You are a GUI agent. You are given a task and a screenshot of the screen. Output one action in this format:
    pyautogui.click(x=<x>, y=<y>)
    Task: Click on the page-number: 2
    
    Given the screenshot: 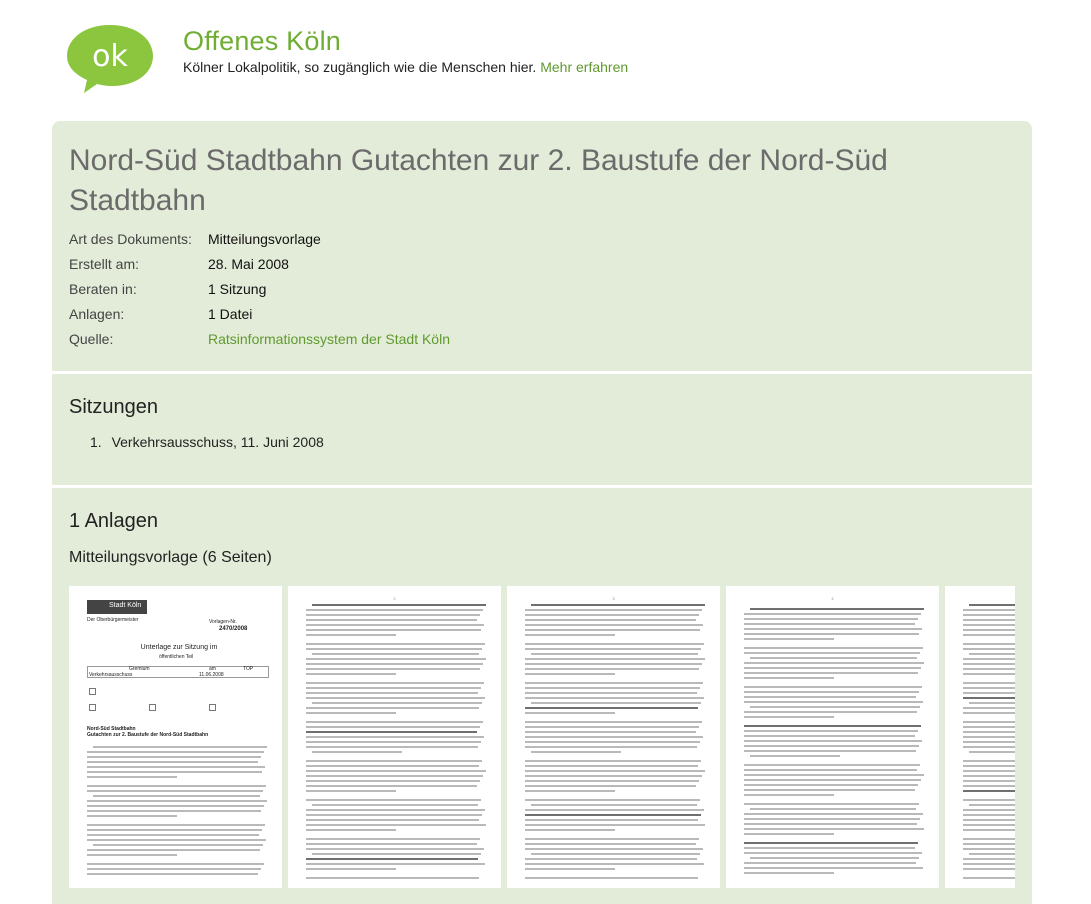 What is the action you would take?
    pyautogui.click(x=394, y=598)
    